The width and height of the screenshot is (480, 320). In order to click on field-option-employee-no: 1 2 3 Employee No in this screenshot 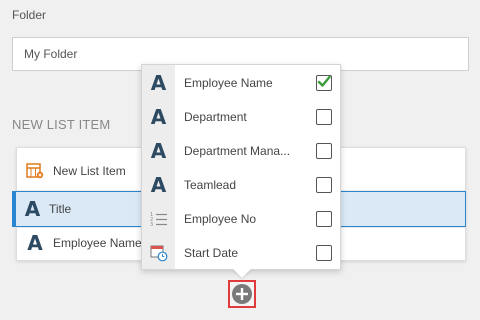, I will do `click(241, 219)`.